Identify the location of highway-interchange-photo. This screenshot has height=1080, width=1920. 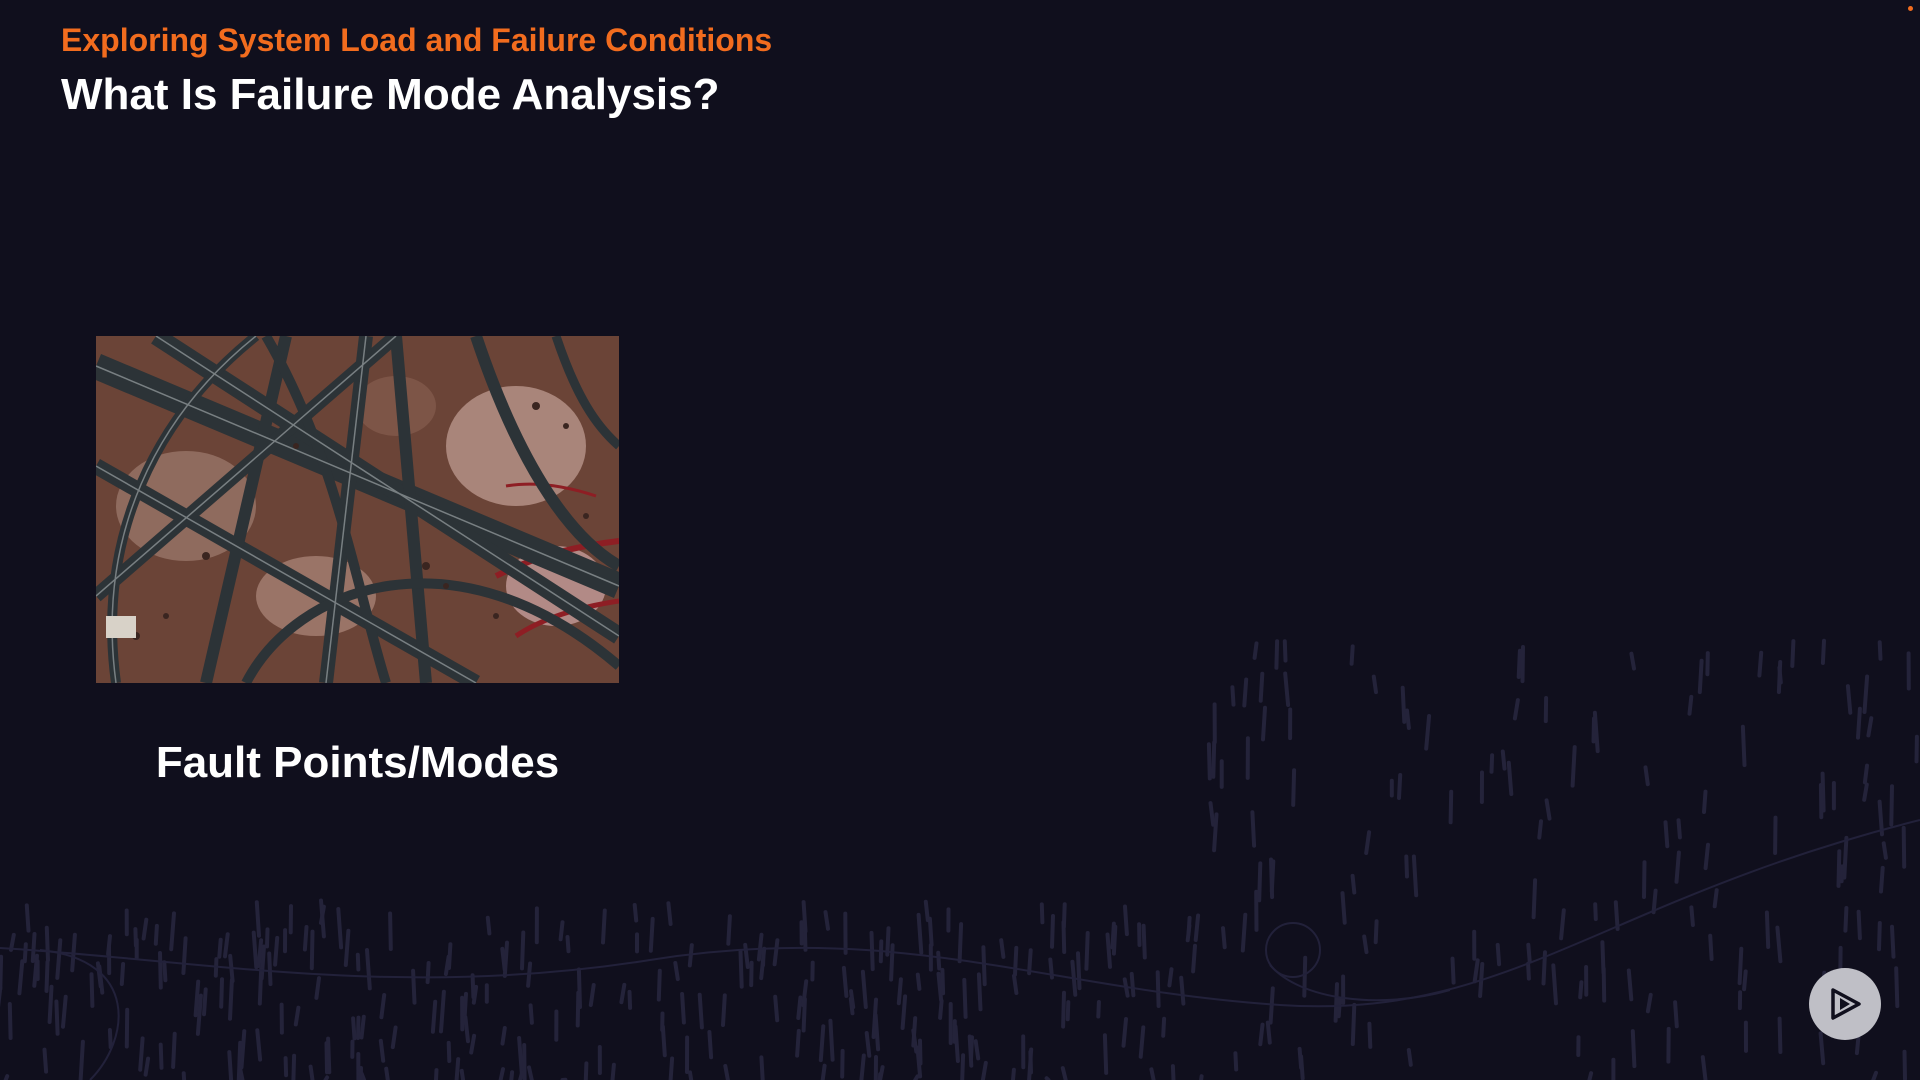
(357, 509).